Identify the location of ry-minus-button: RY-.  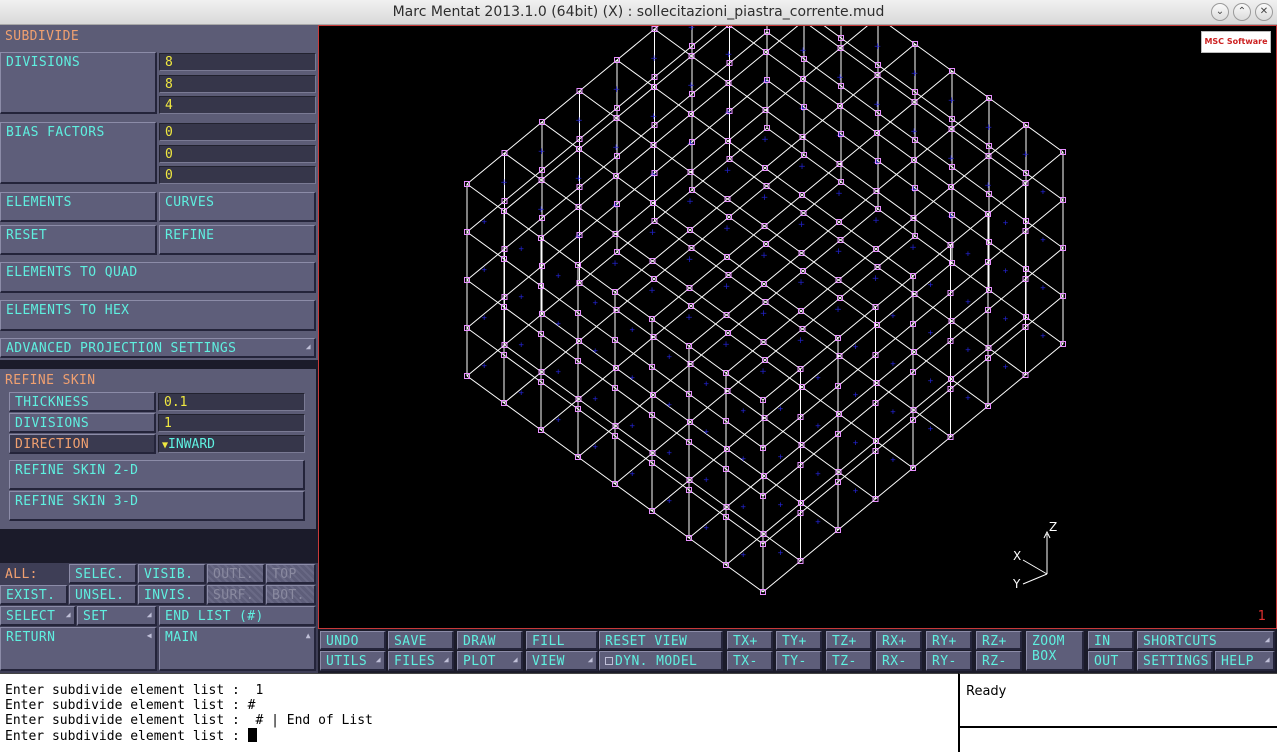
(949, 661).